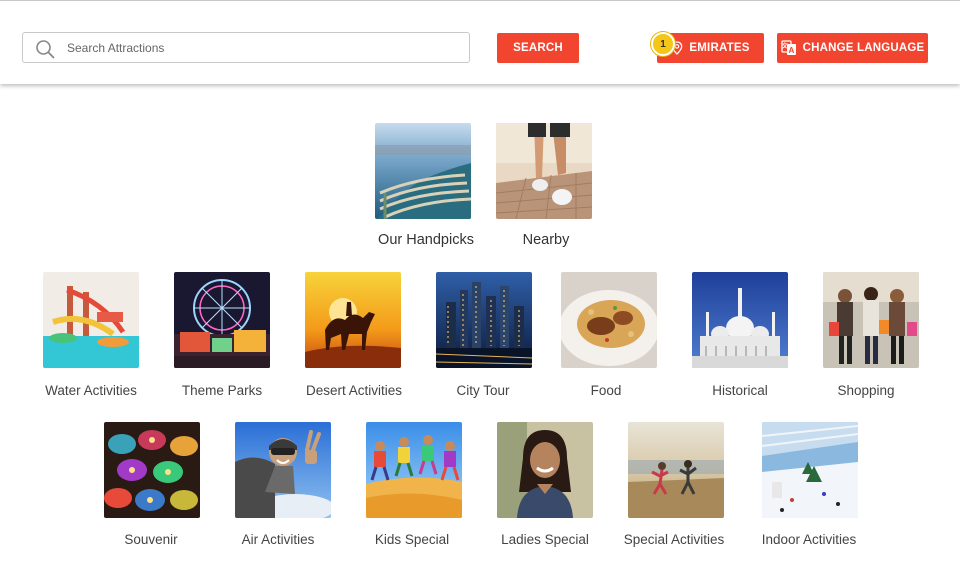 The width and height of the screenshot is (960, 568). I want to click on category-label: Our Handpicks, so click(426, 240).